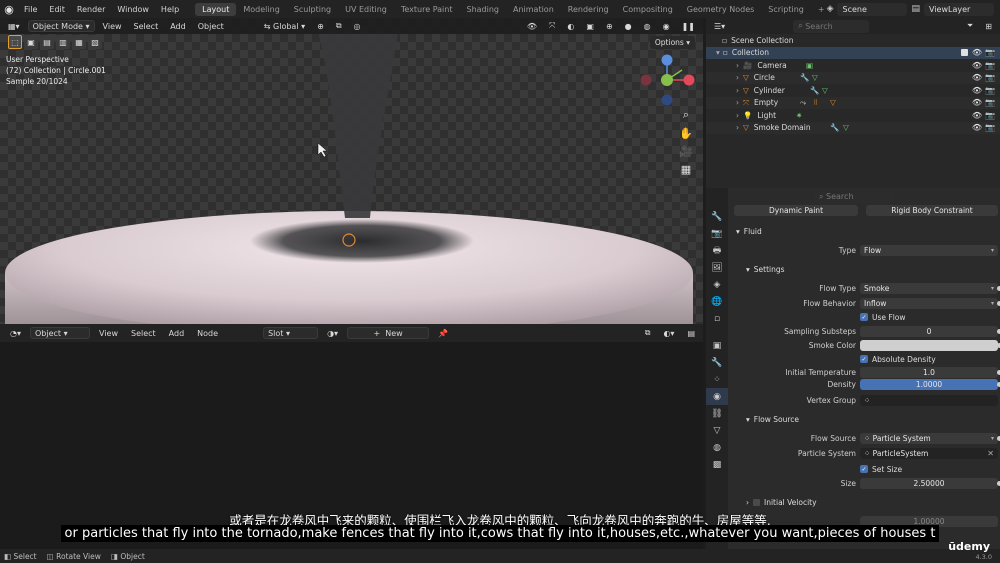 This screenshot has height=563, width=1000. I want to click on tab-layout: Layout, so click(216, 9).